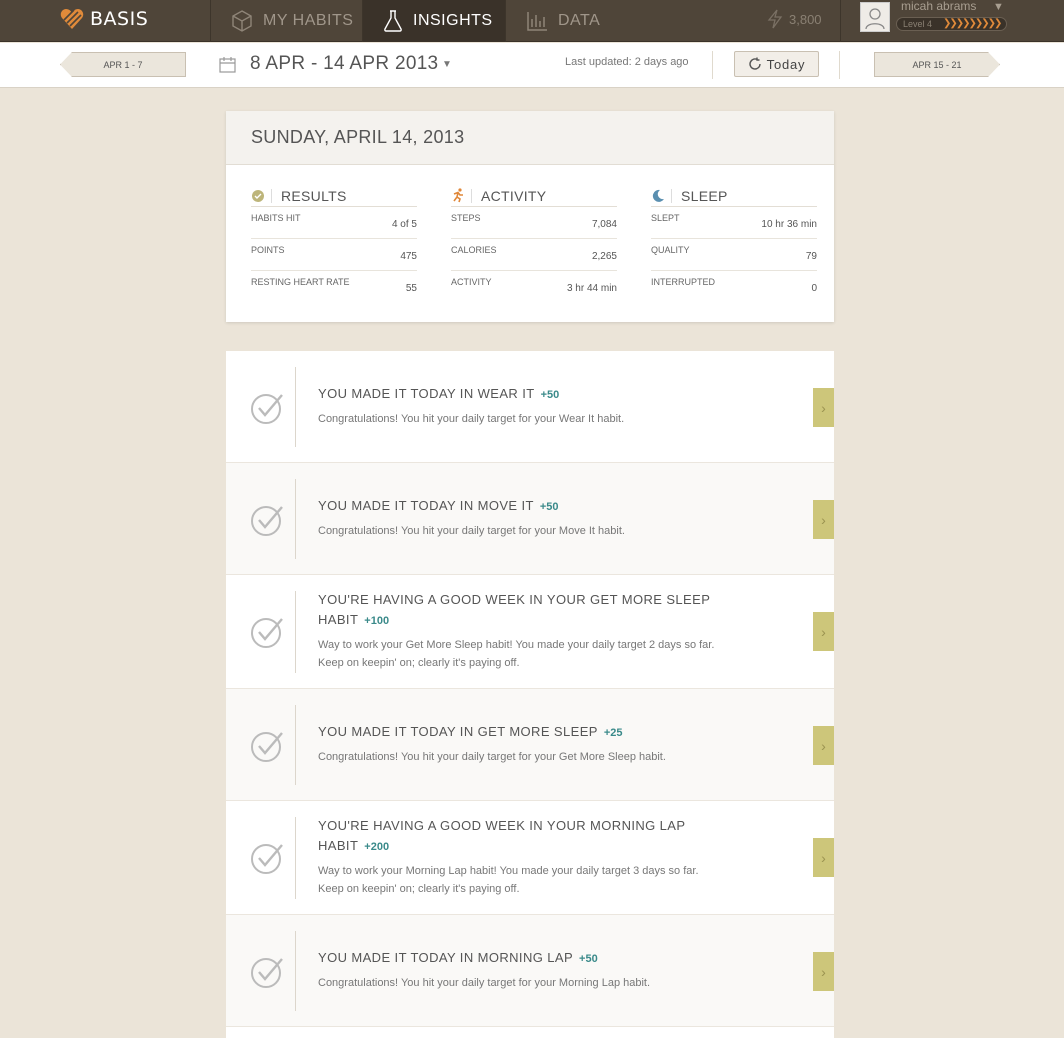 The height and width of the screenshot is (1038, 1064). I want to click on stat-label: SLEPT, so click(665, 218).